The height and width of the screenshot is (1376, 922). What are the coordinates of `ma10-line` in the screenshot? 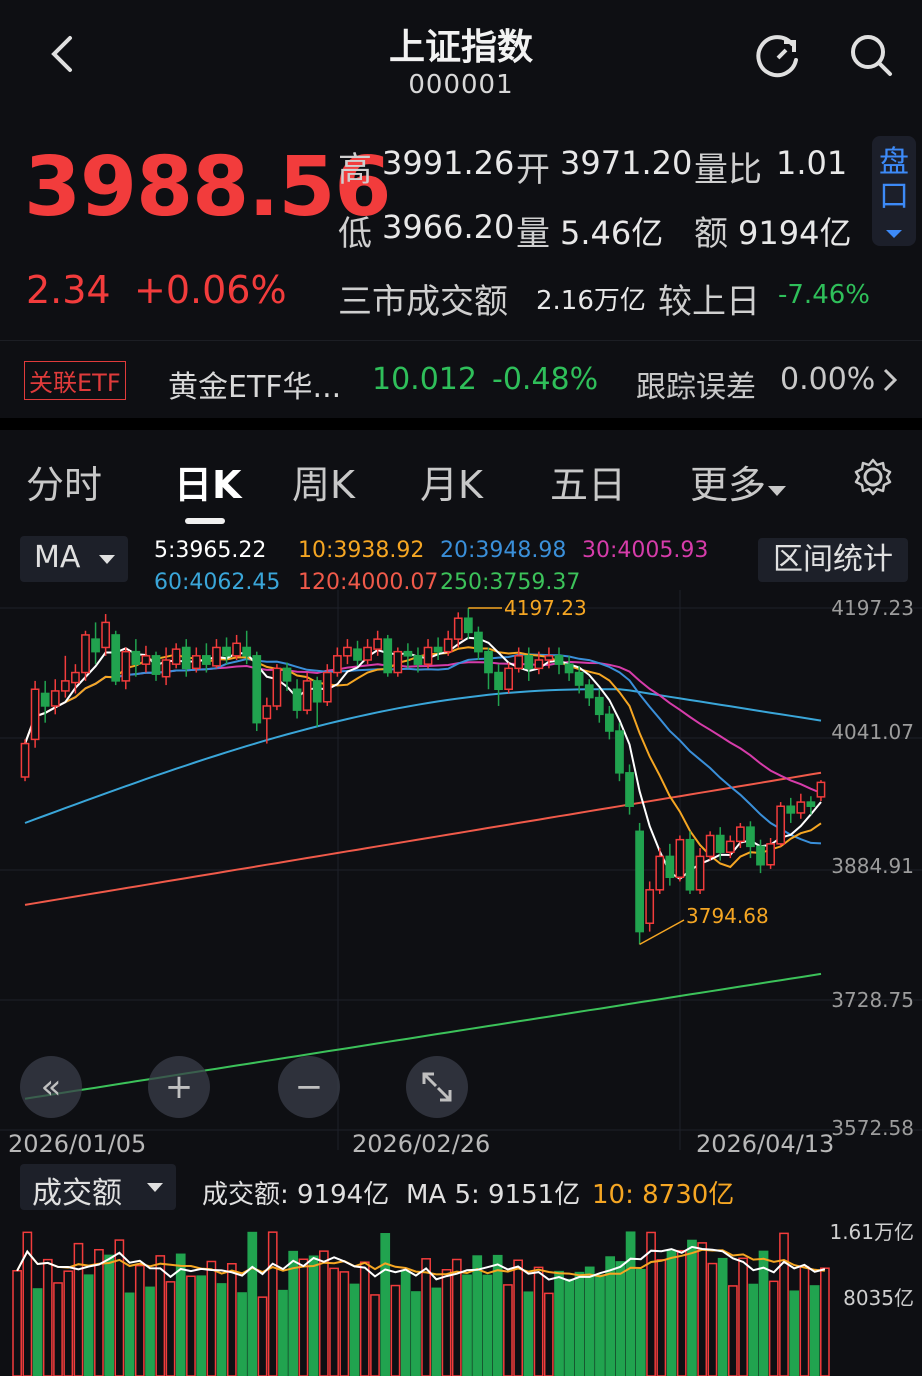 It's located at (423, 757).